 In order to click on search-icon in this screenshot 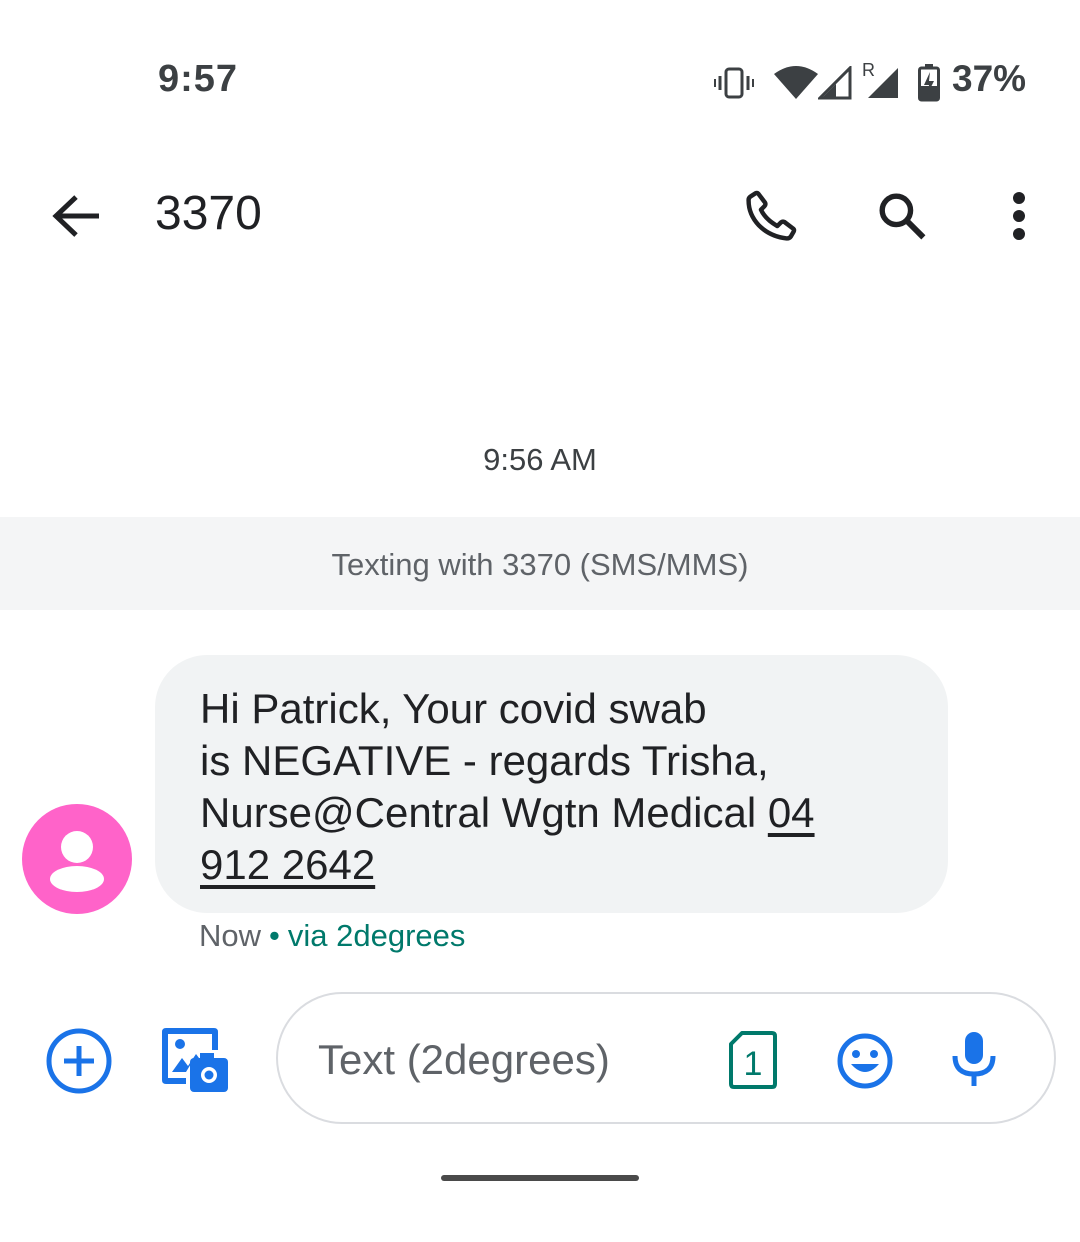, I will do `click(902, 216)`.